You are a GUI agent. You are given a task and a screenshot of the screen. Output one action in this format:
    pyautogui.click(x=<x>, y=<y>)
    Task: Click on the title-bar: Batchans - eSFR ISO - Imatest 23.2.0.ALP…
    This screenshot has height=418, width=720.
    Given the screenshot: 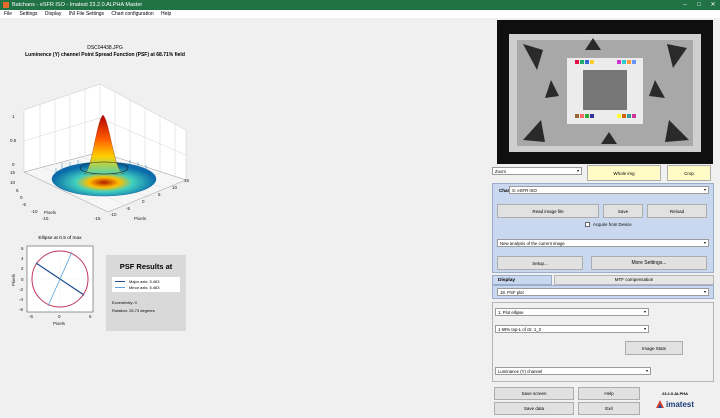 What is the action you would take?
    pyautogui.click(x=360, y=5)
    